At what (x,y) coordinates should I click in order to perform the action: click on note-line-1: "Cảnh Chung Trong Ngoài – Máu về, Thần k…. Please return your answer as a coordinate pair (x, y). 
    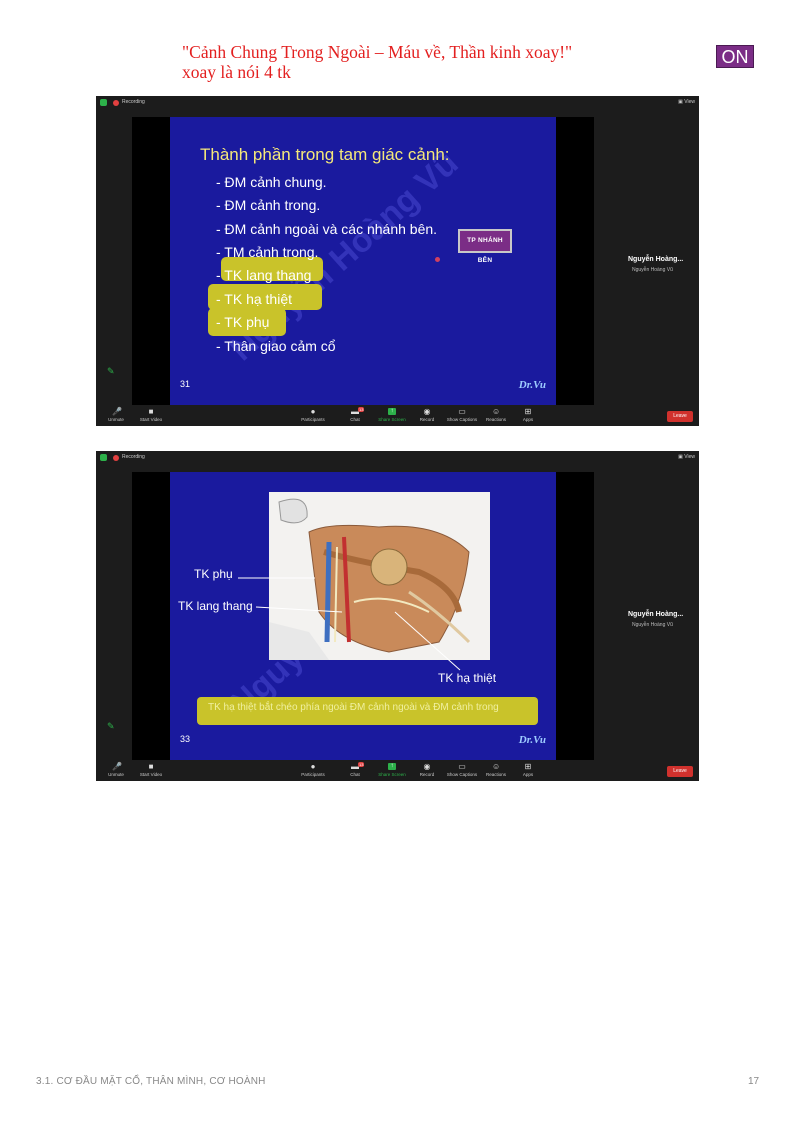
    Looking at the image, I should click on (377, 52).